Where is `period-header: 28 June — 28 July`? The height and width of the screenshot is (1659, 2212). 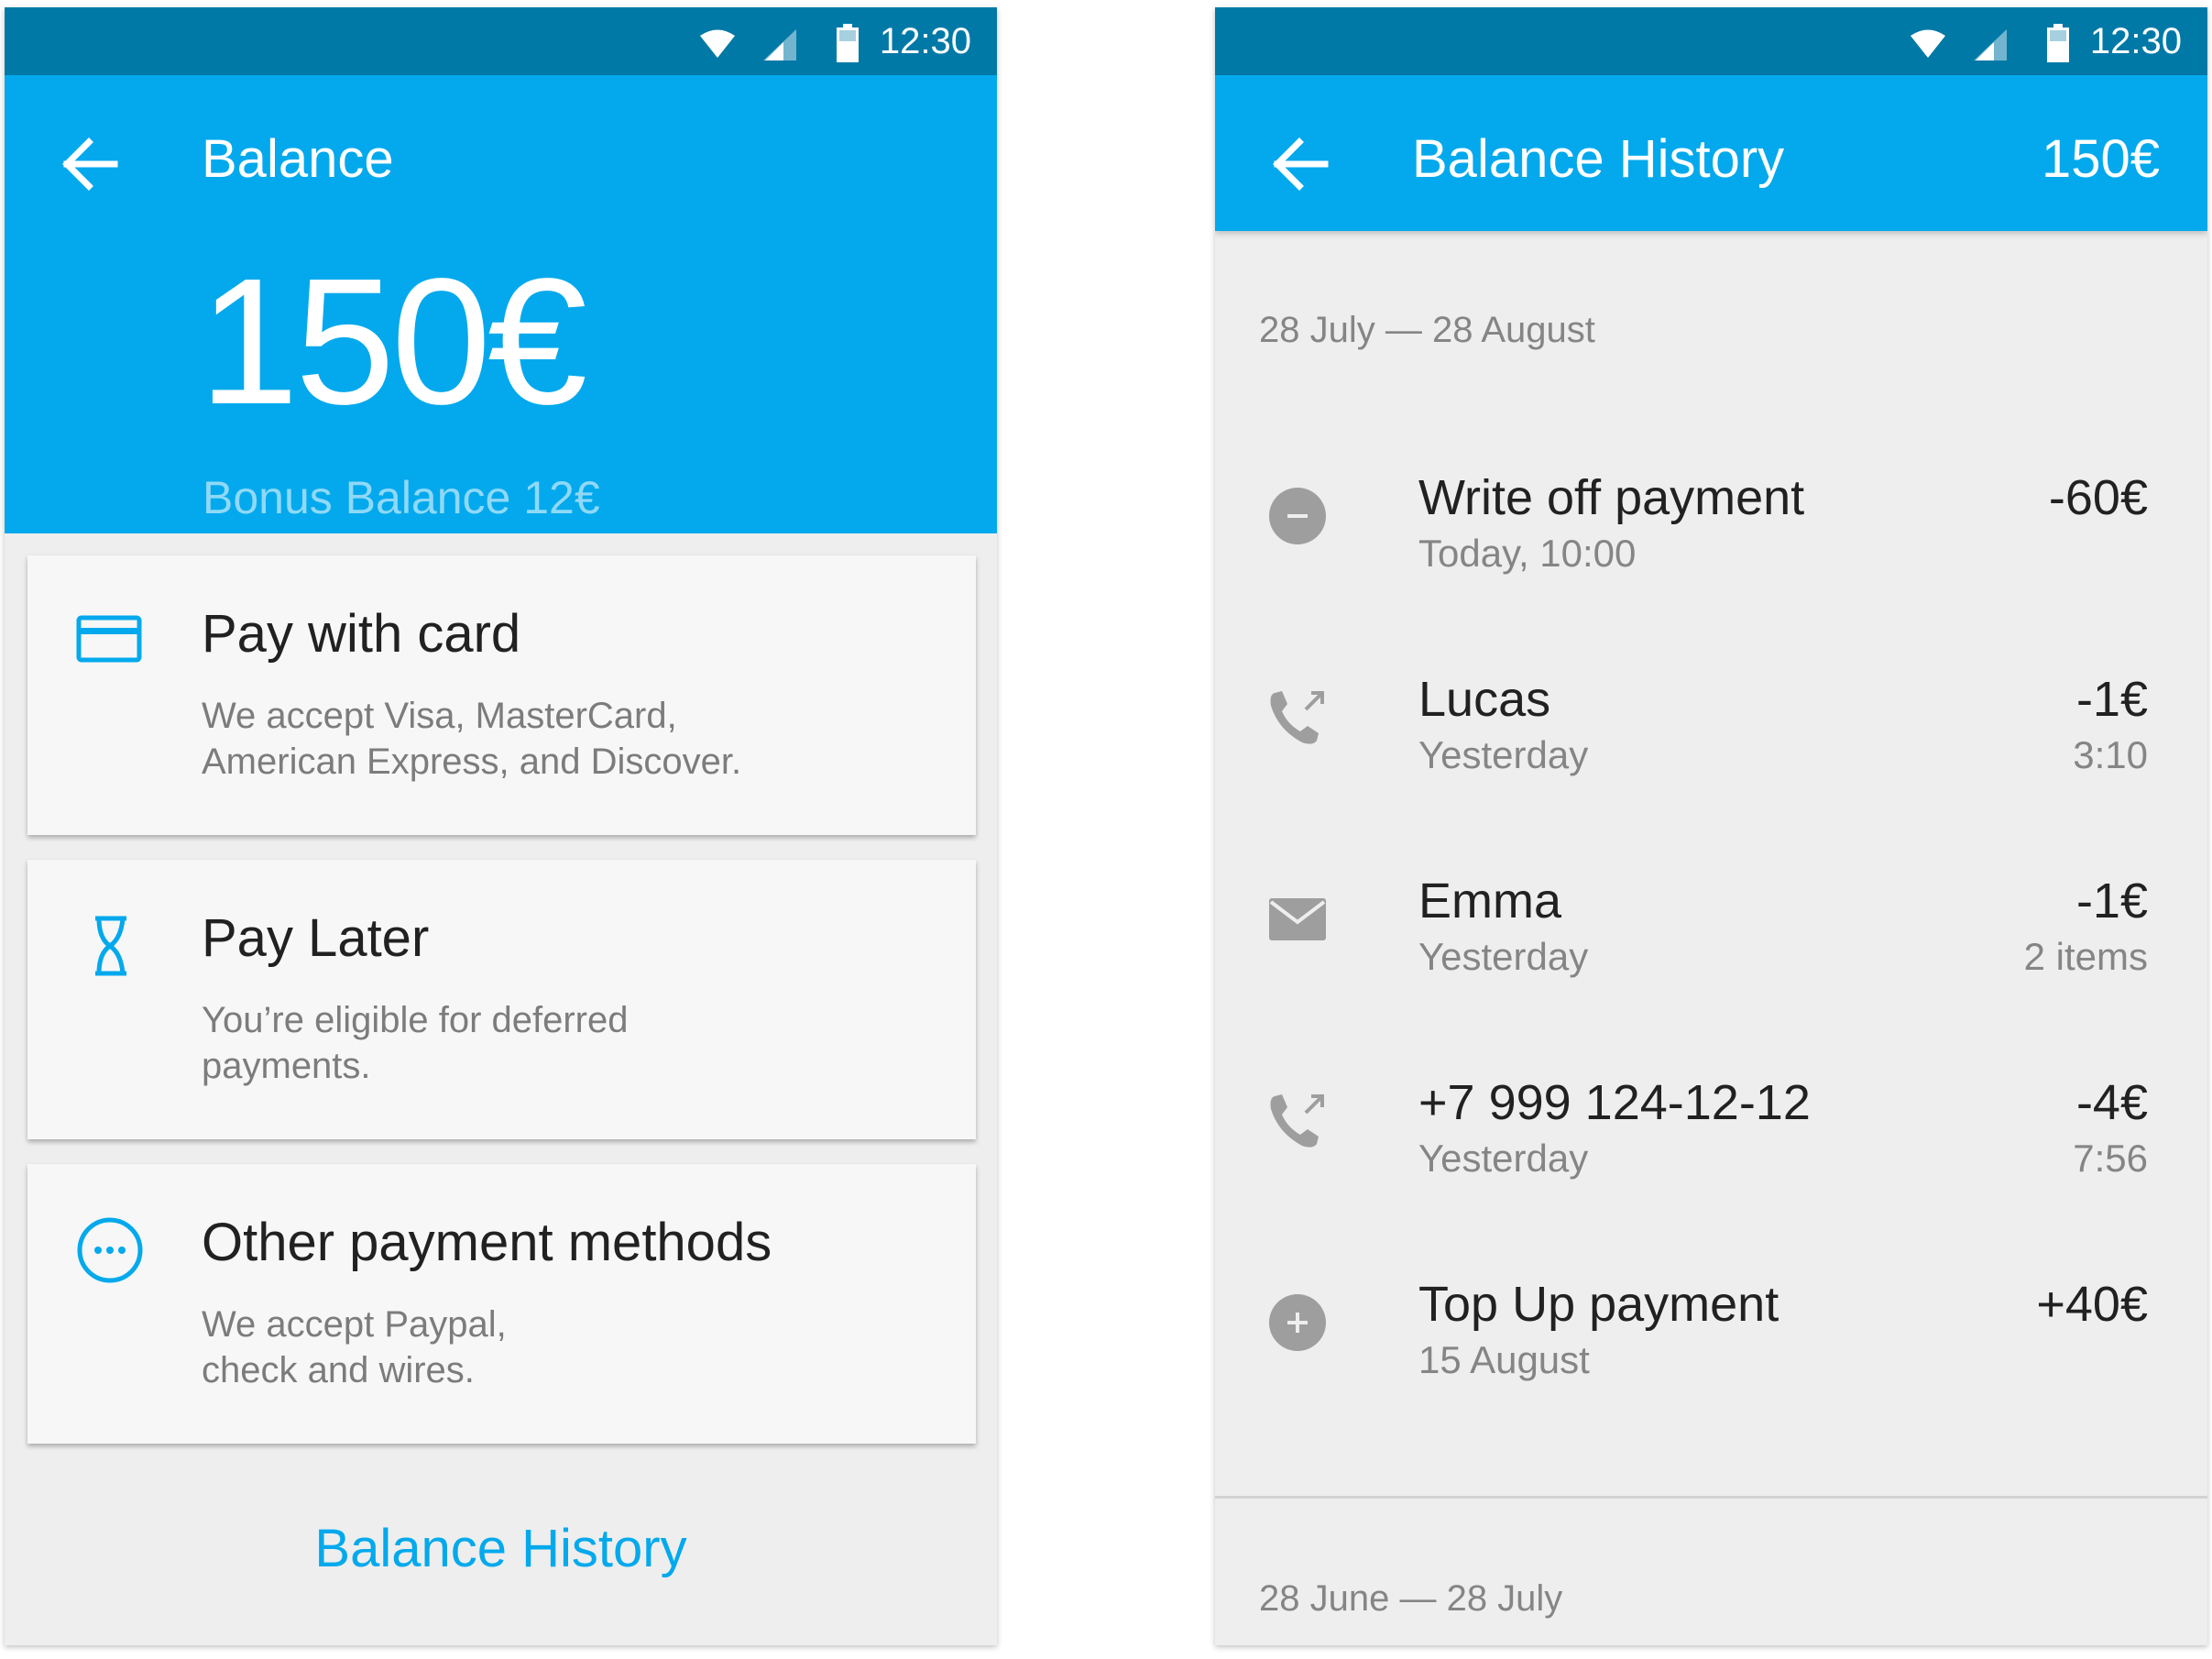 period-header: 28 June — 28 July is located at coordinates (1411, 1598).